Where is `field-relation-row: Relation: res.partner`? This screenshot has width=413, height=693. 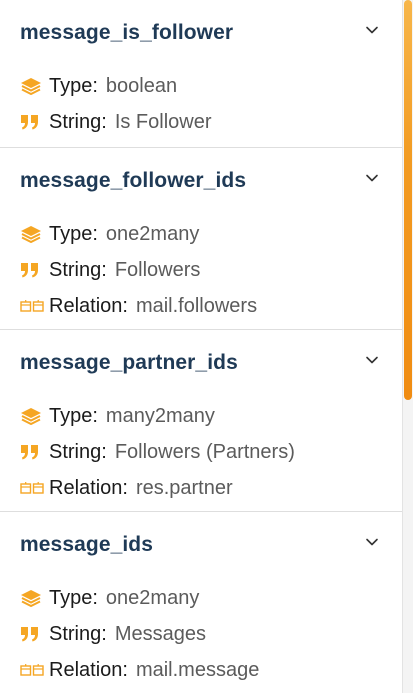
field-relation-row: Relation: res.partner is located at coordinates (201, 488).